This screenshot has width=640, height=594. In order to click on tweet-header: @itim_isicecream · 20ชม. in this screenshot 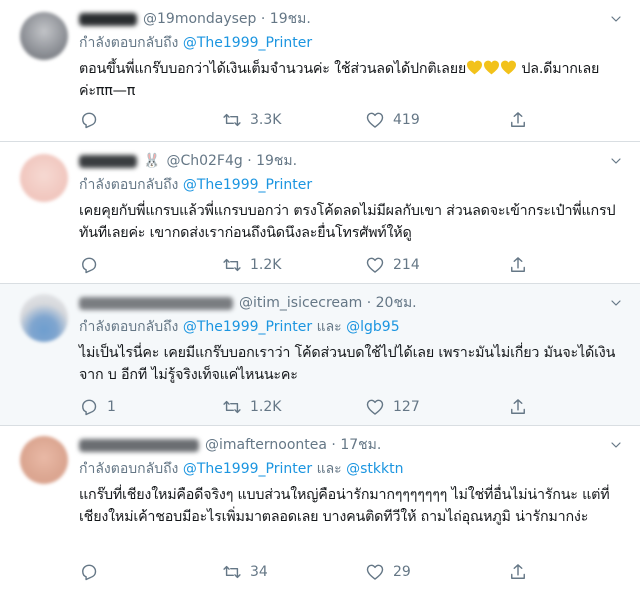, I will do `click(352, 303)`.